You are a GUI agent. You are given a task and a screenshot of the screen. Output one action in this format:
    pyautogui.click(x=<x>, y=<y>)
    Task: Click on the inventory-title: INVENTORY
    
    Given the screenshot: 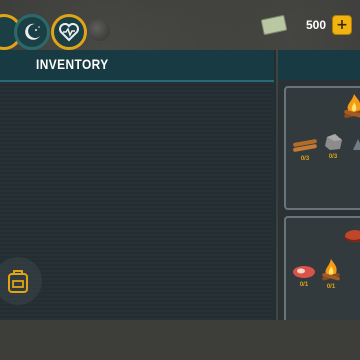 What is the action you would take?
    pyautogui.click(x=72, y=64)
    